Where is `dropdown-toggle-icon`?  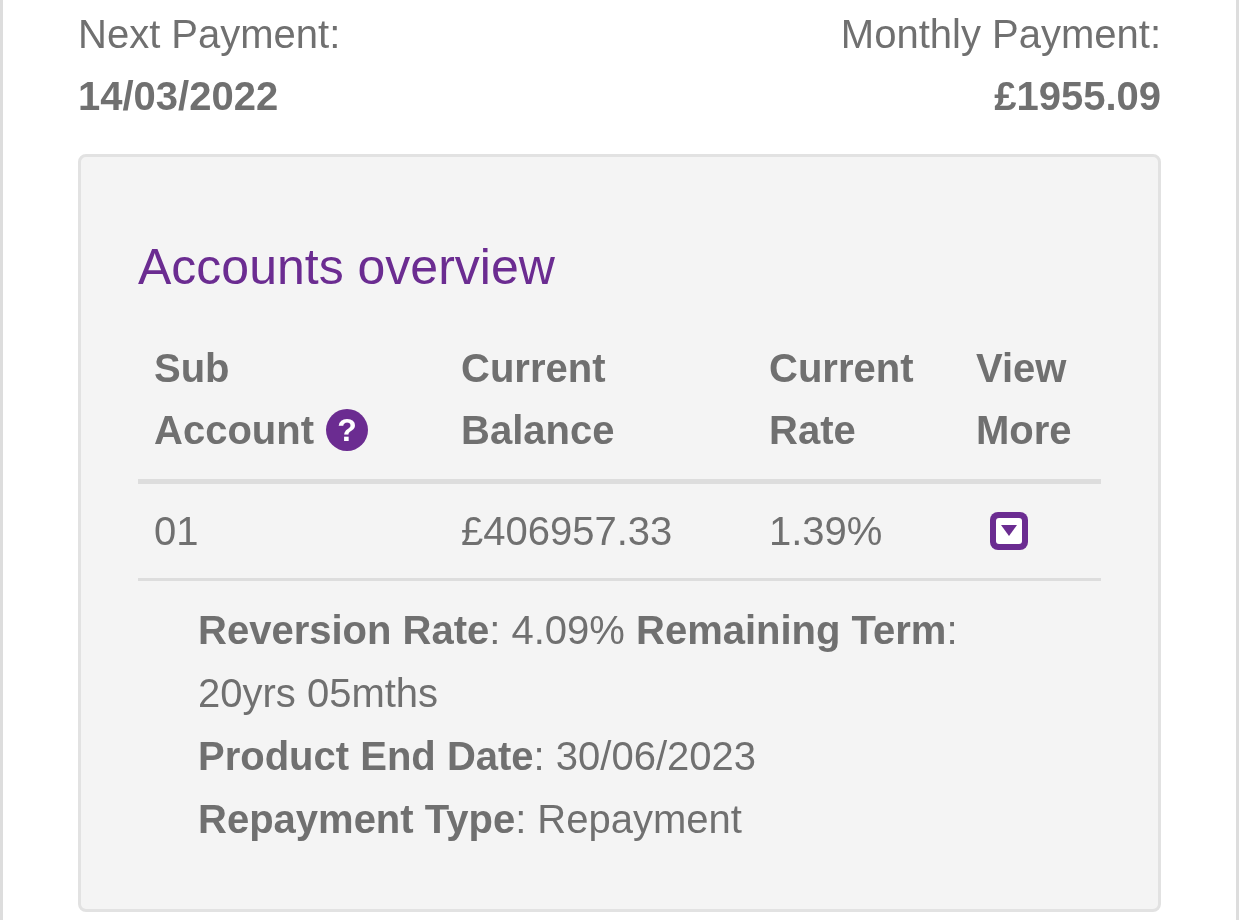 dropdown-toggle-icon is located at coordinates (1008, 531).